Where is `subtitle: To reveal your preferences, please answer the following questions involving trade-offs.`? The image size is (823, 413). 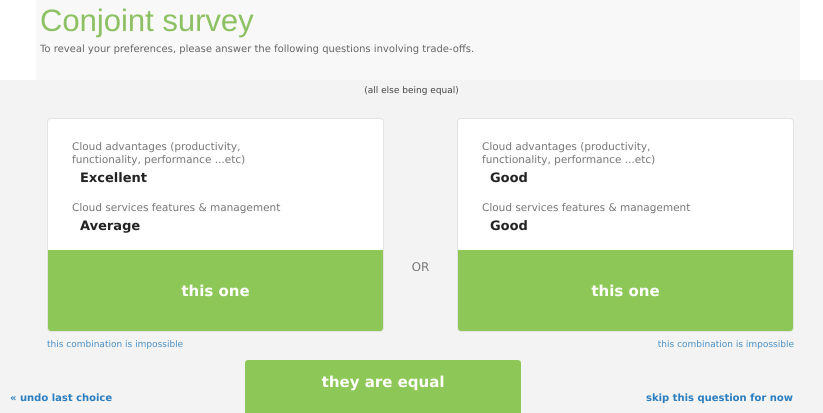
subtitle: To reveal your preferences, please answer the following questions involving trade-offs. is located at coordinates (258, 49).